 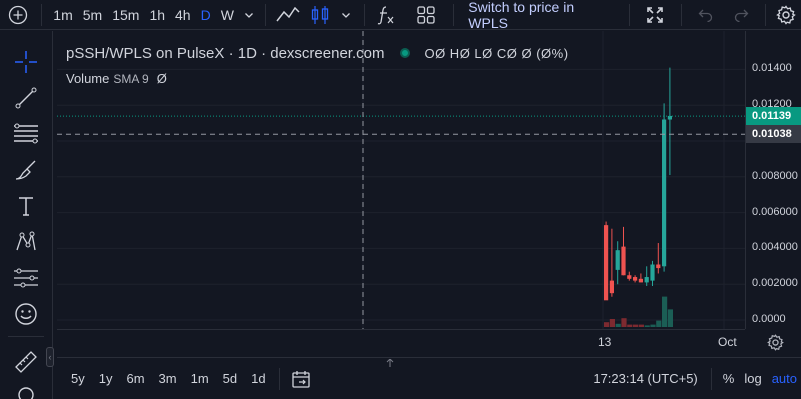 What do you see at coordinates (26, 362) in the screenshot?
I see `ruler-icon` at bounding box center [26, 362].